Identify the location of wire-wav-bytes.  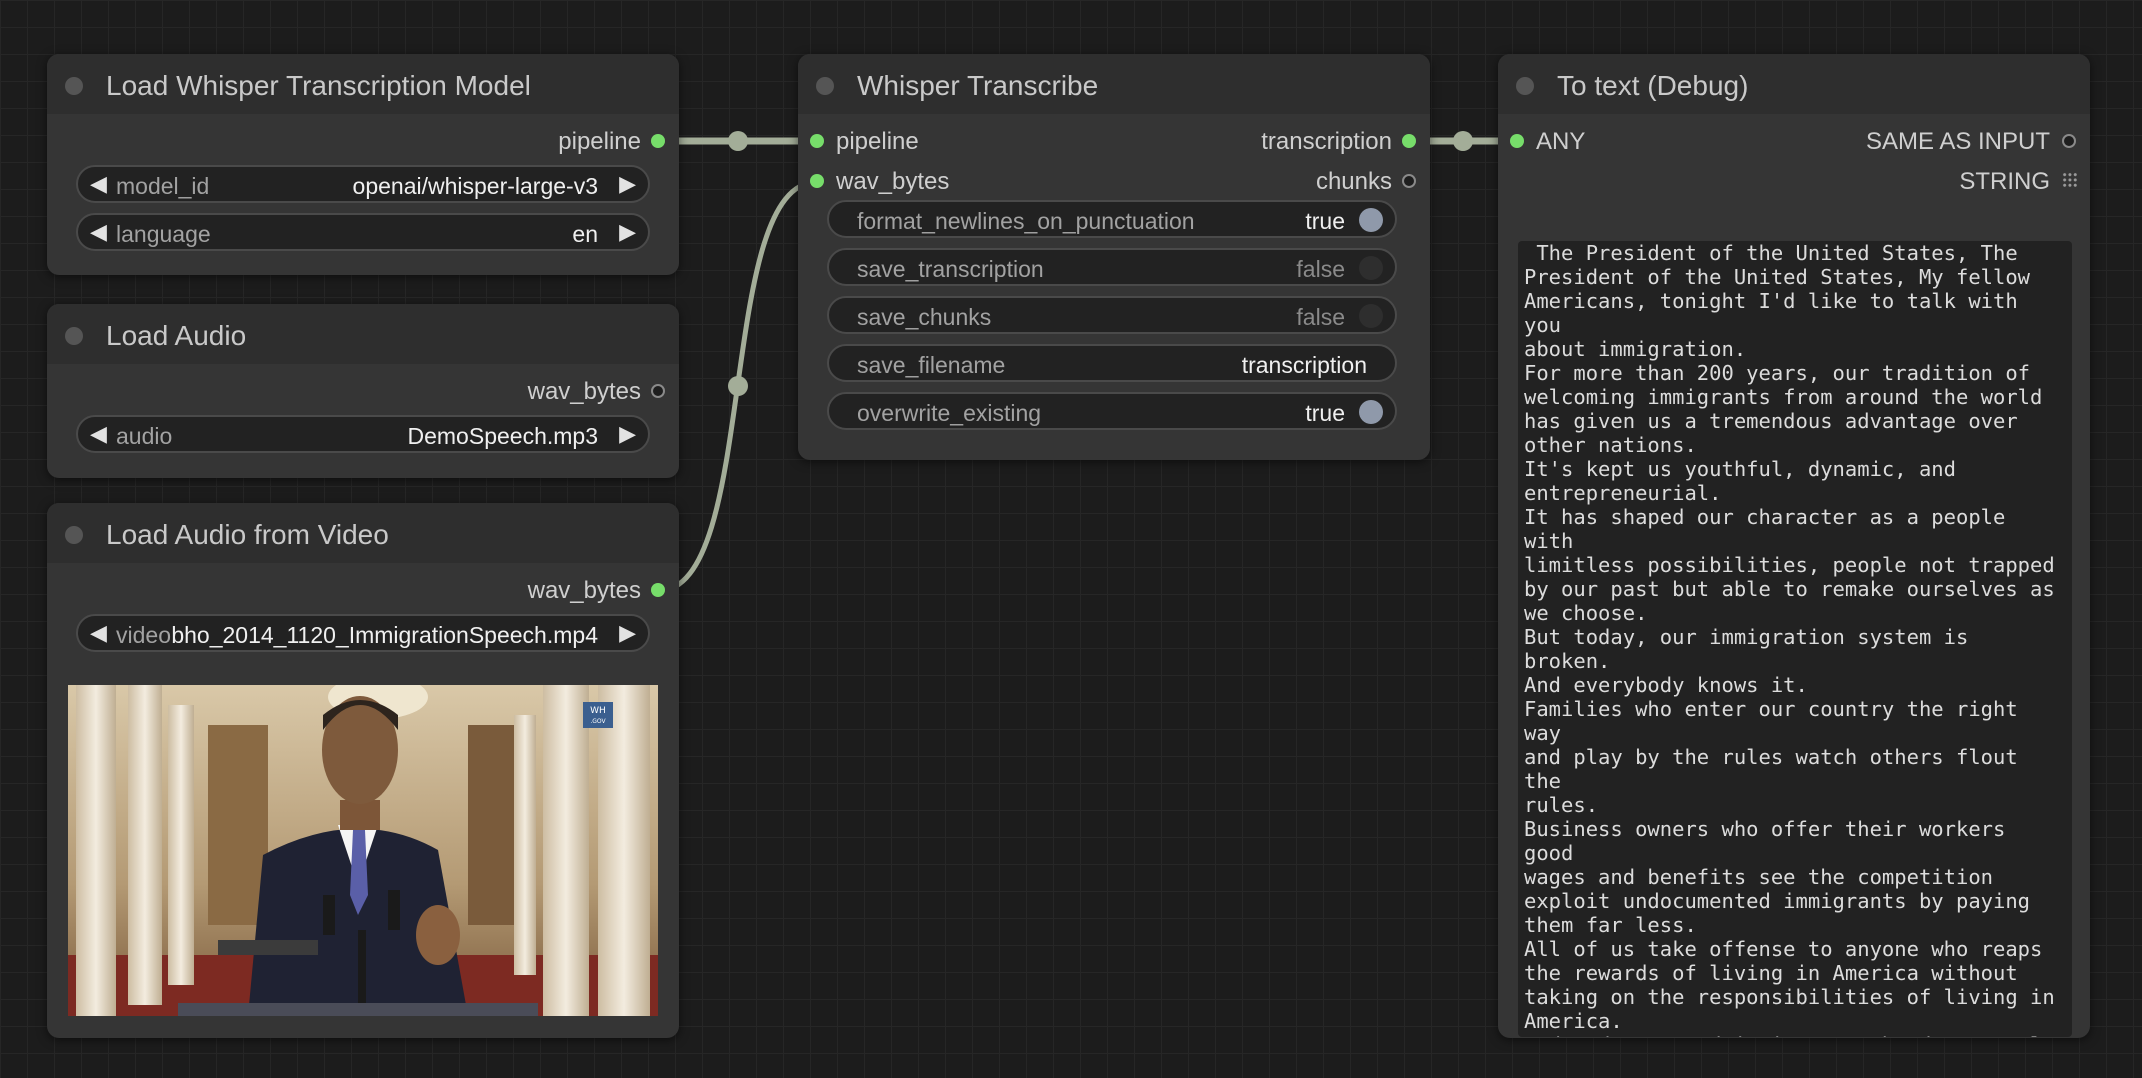
(737, 386).